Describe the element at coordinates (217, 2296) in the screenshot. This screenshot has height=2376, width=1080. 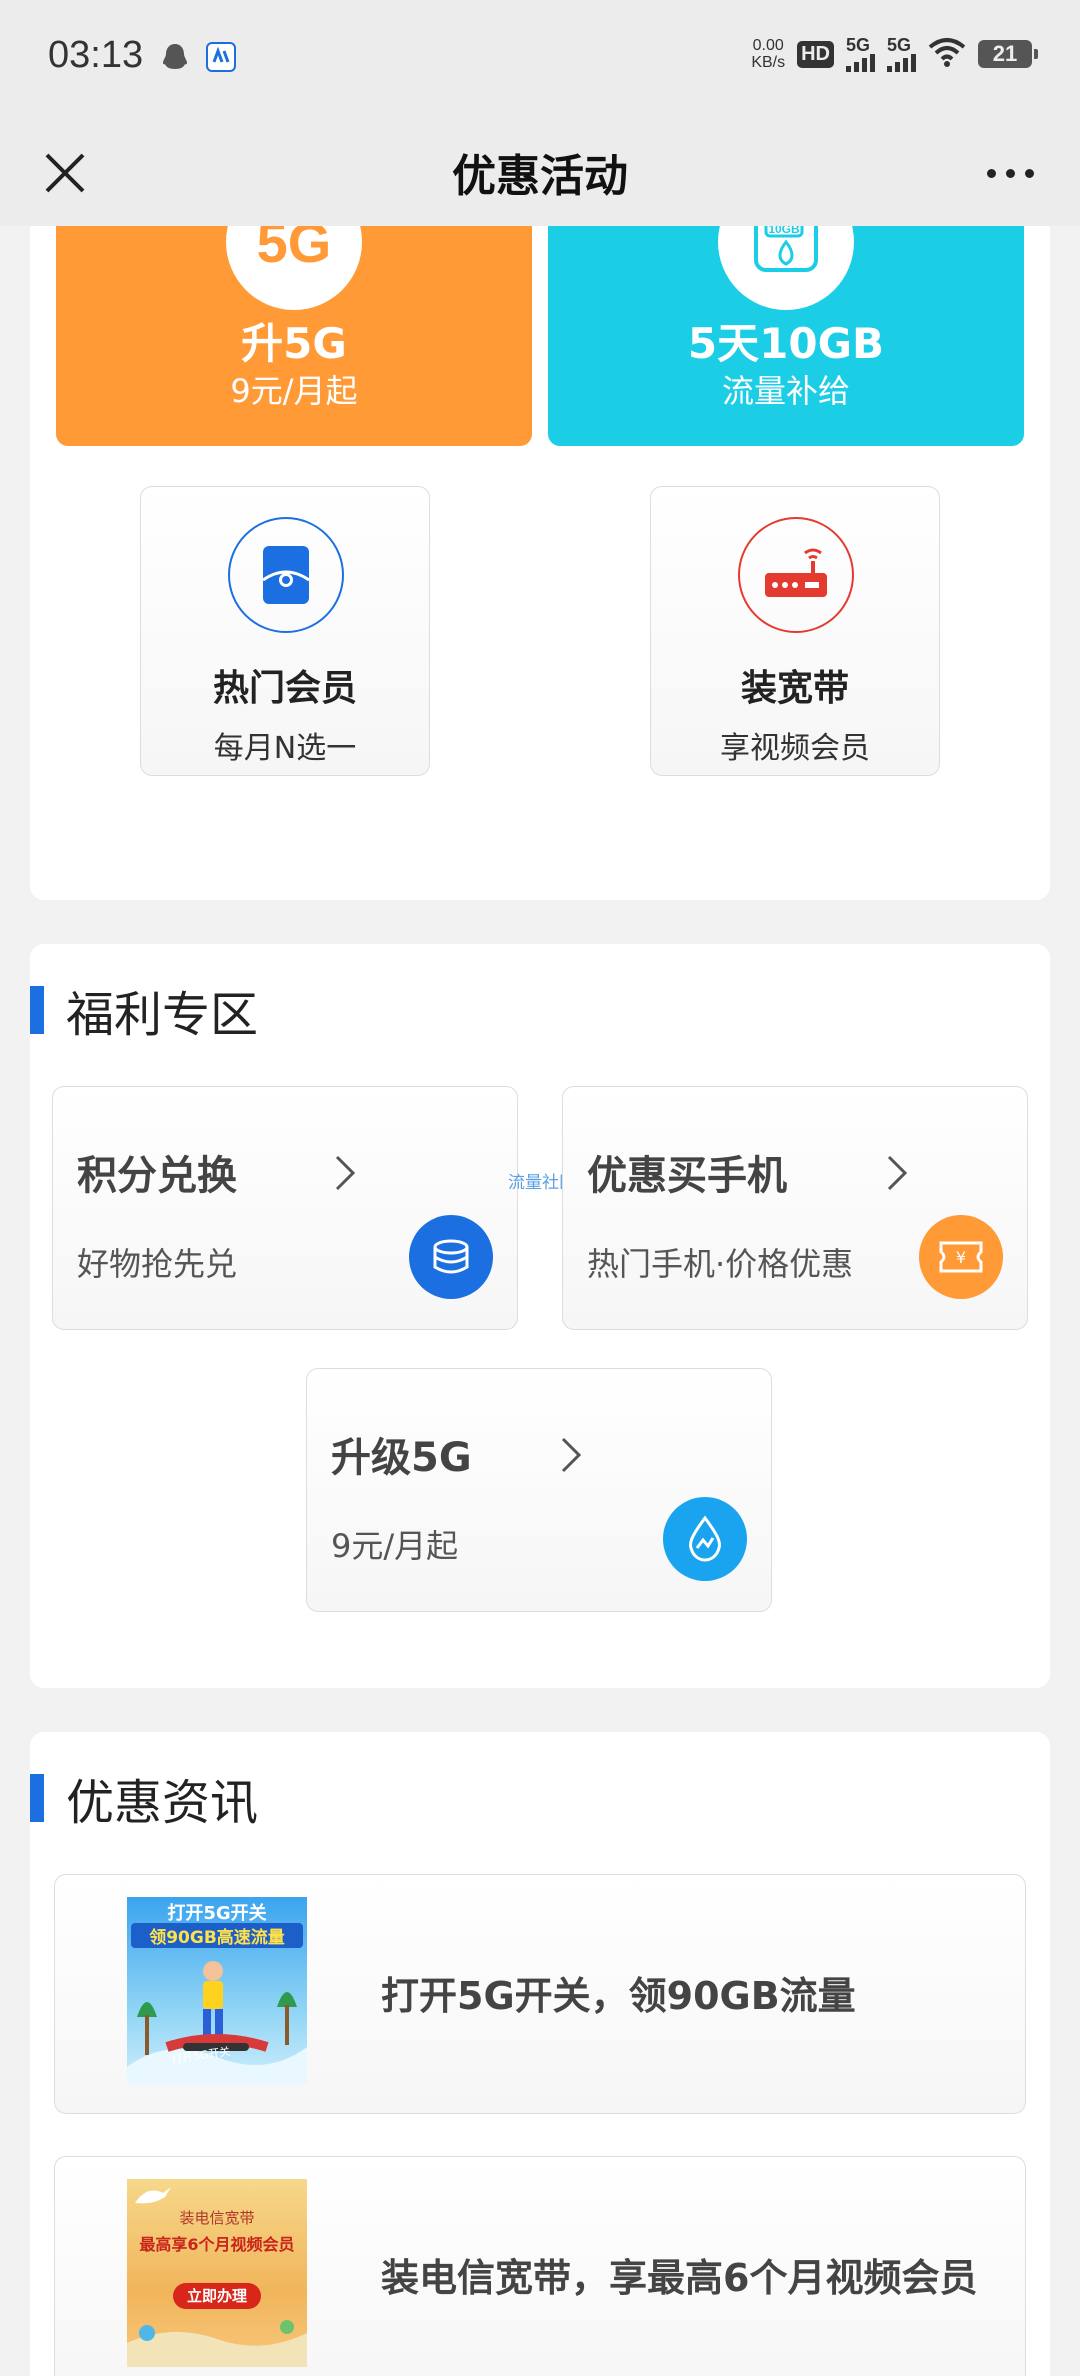
I see `thumb-button: 立即办理` at that location.